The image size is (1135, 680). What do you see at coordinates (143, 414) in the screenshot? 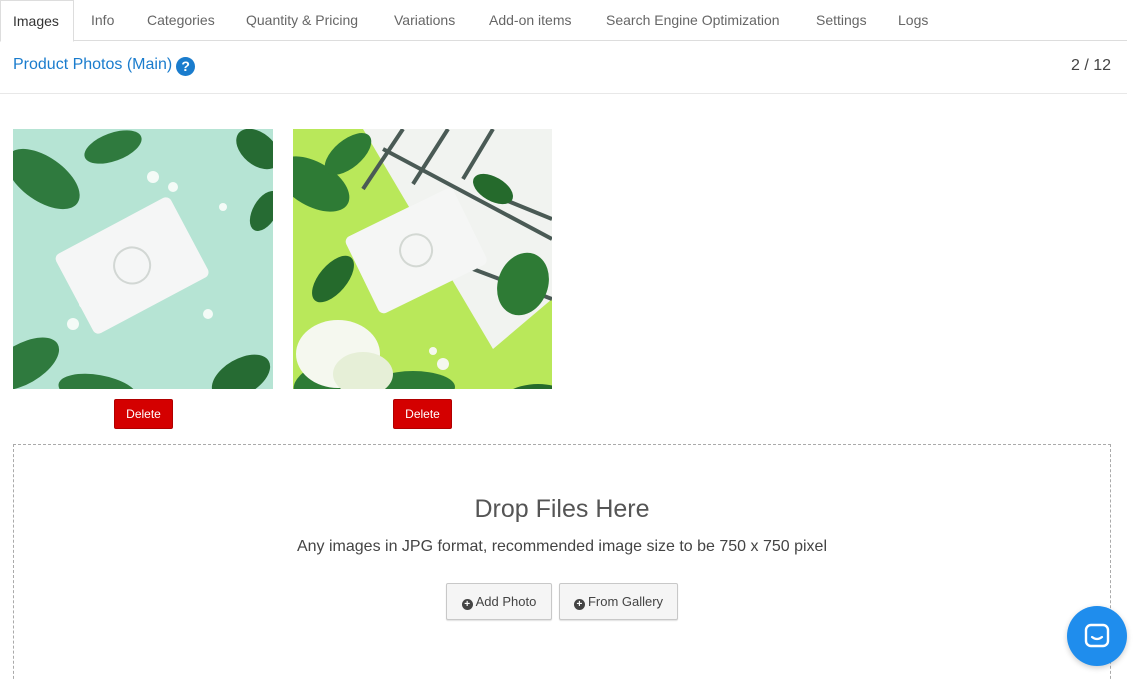
I see `delete-photo-1-button: Delete` at bounding box center [143, 414].